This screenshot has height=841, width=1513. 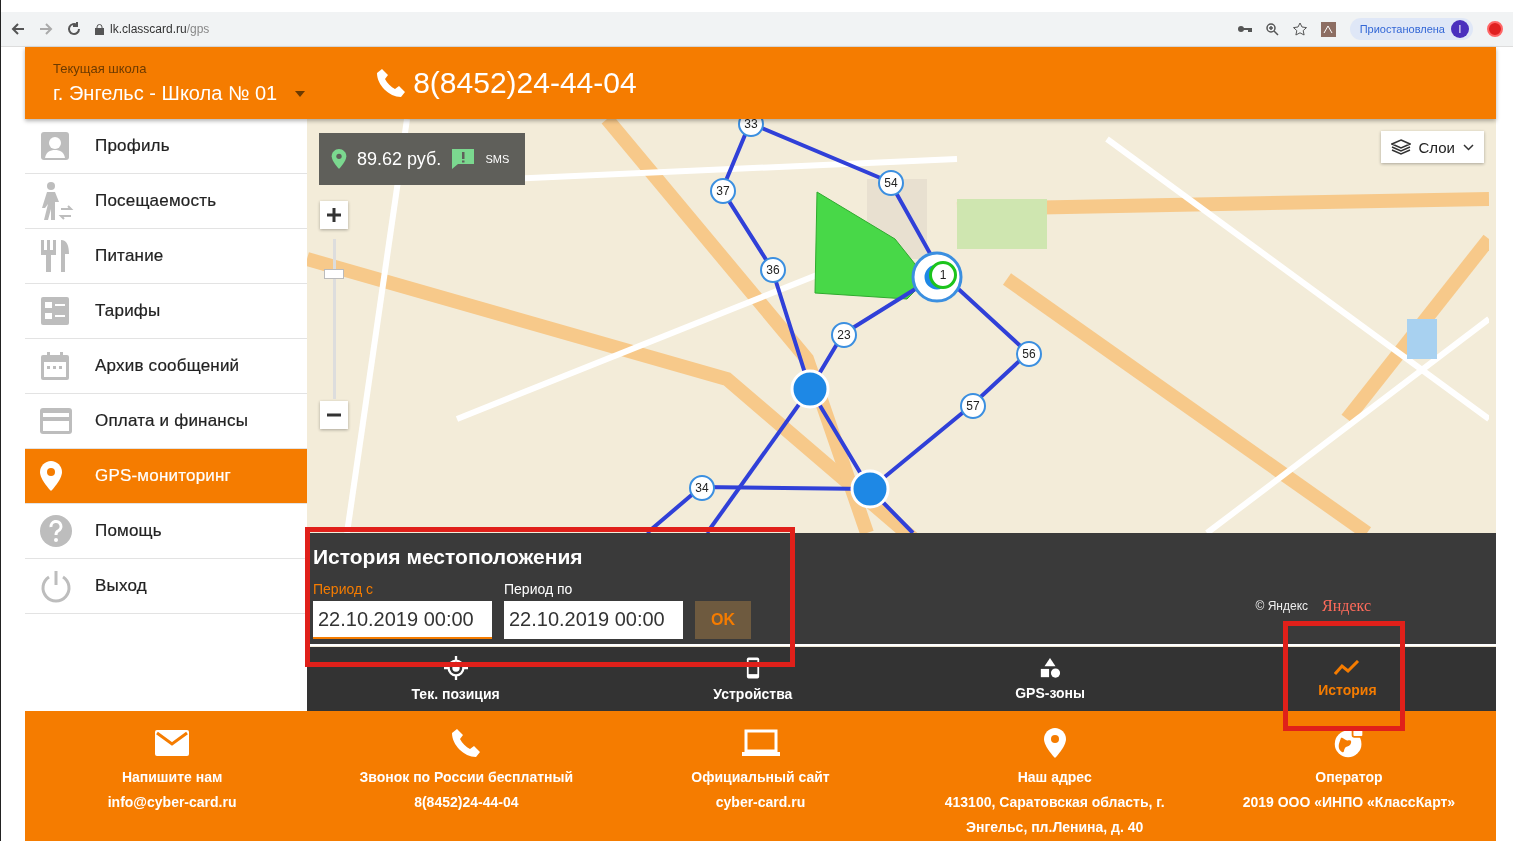 What do you see at coordinates (56, 586) in the screenshot?
I see `power-icon` at bounding box center [56, 586].